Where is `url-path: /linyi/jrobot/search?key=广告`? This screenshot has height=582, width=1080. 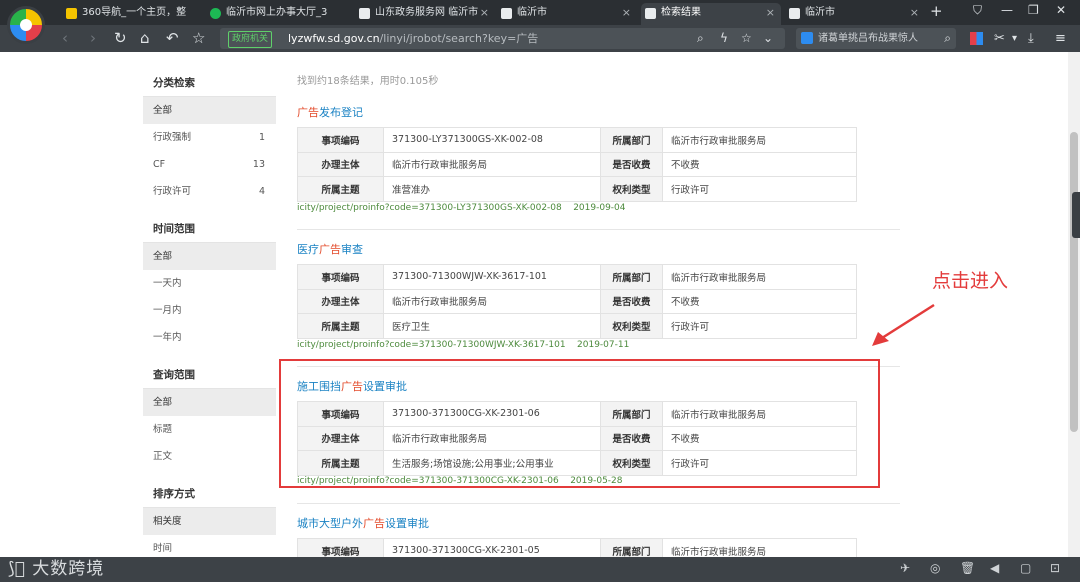 url-path: /linyi/jrobot/search?key=广告 is located at coordinates (459, 38).